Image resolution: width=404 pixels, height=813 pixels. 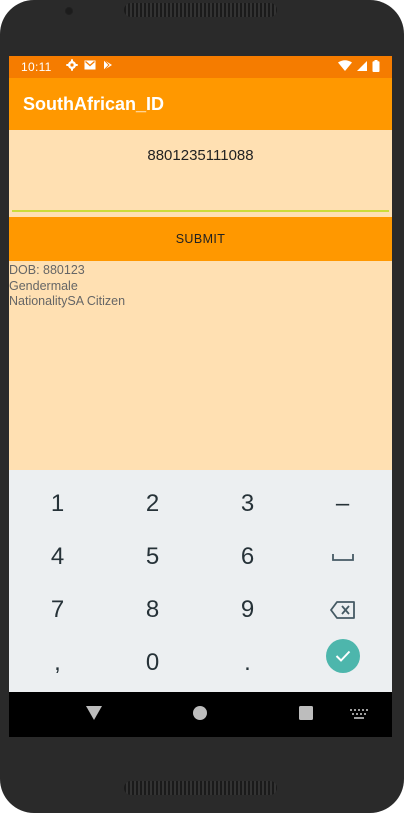 I want to click on wifi-icon, so click(x=345, y=65).